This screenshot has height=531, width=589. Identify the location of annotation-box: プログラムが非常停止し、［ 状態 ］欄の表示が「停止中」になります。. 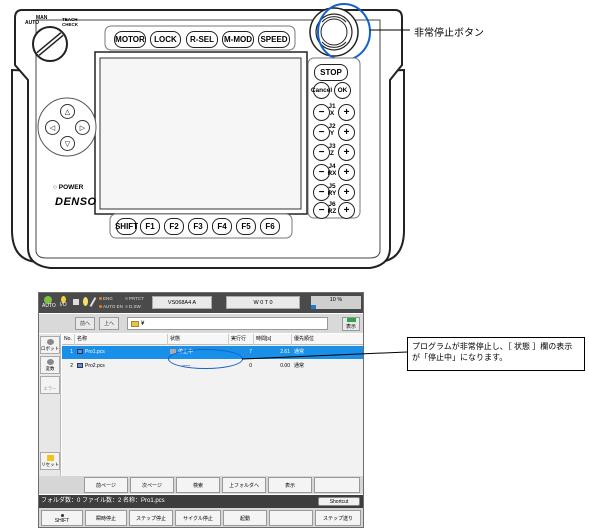
(496, 354).